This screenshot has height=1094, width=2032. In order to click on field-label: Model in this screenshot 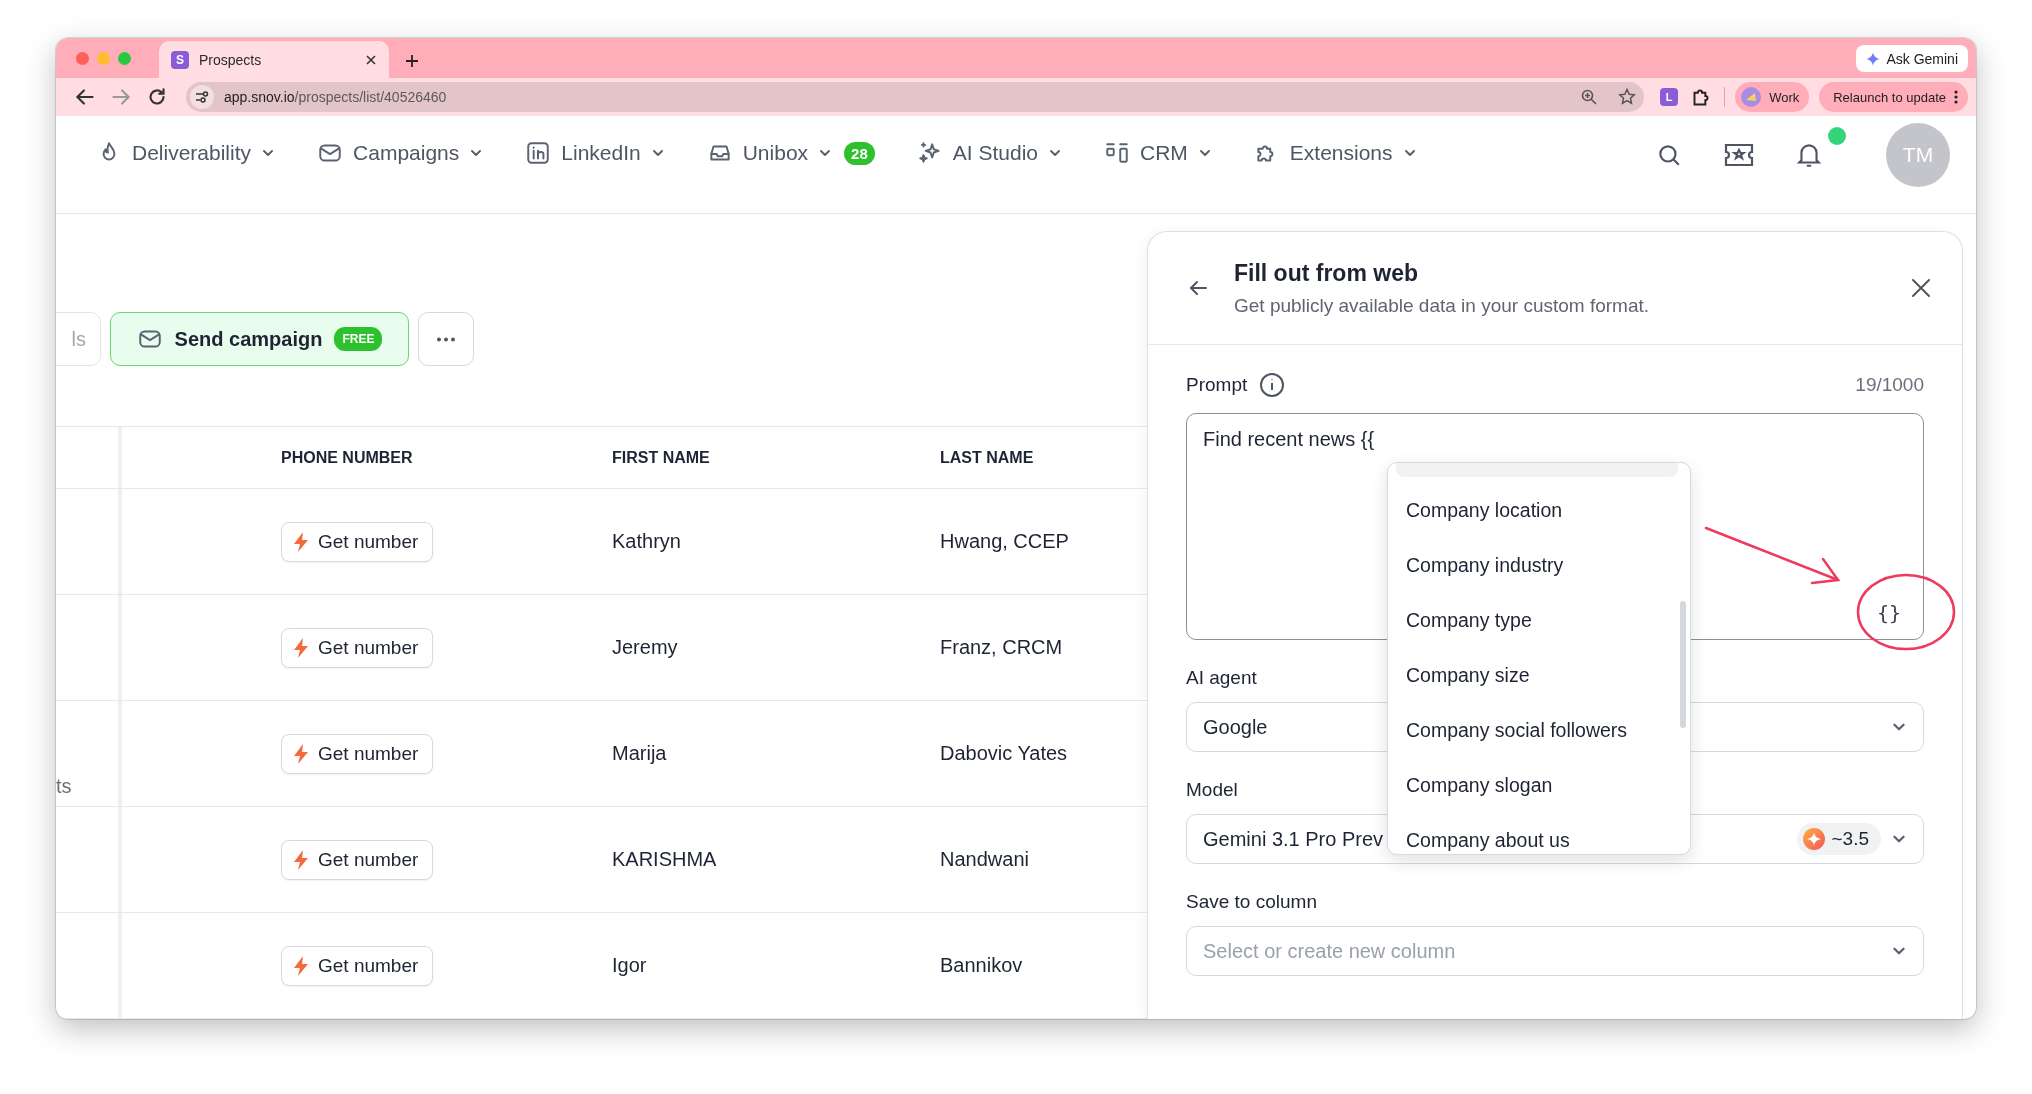, I will do `click(1212, 790)`.